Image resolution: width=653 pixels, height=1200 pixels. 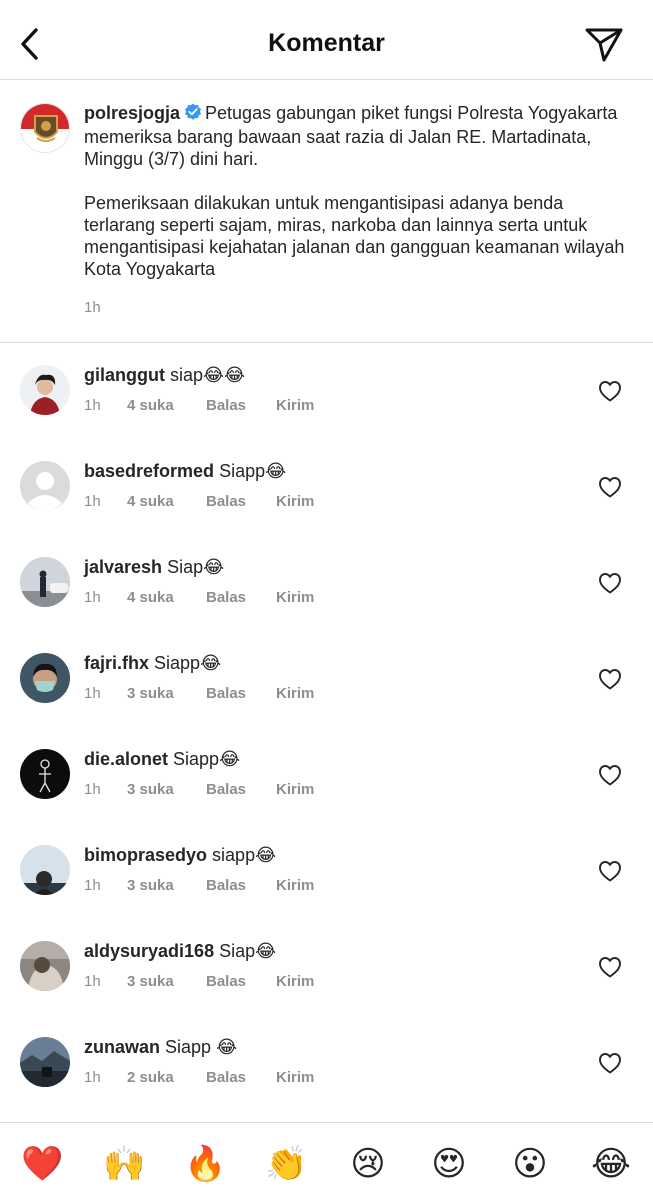 What do you see at coordinates (326, 582) in the screenshot?
I see `comment-item: jalvaresh Siap😂 1h 4 suka Balas Kirim` at bounding box center [326, 582].